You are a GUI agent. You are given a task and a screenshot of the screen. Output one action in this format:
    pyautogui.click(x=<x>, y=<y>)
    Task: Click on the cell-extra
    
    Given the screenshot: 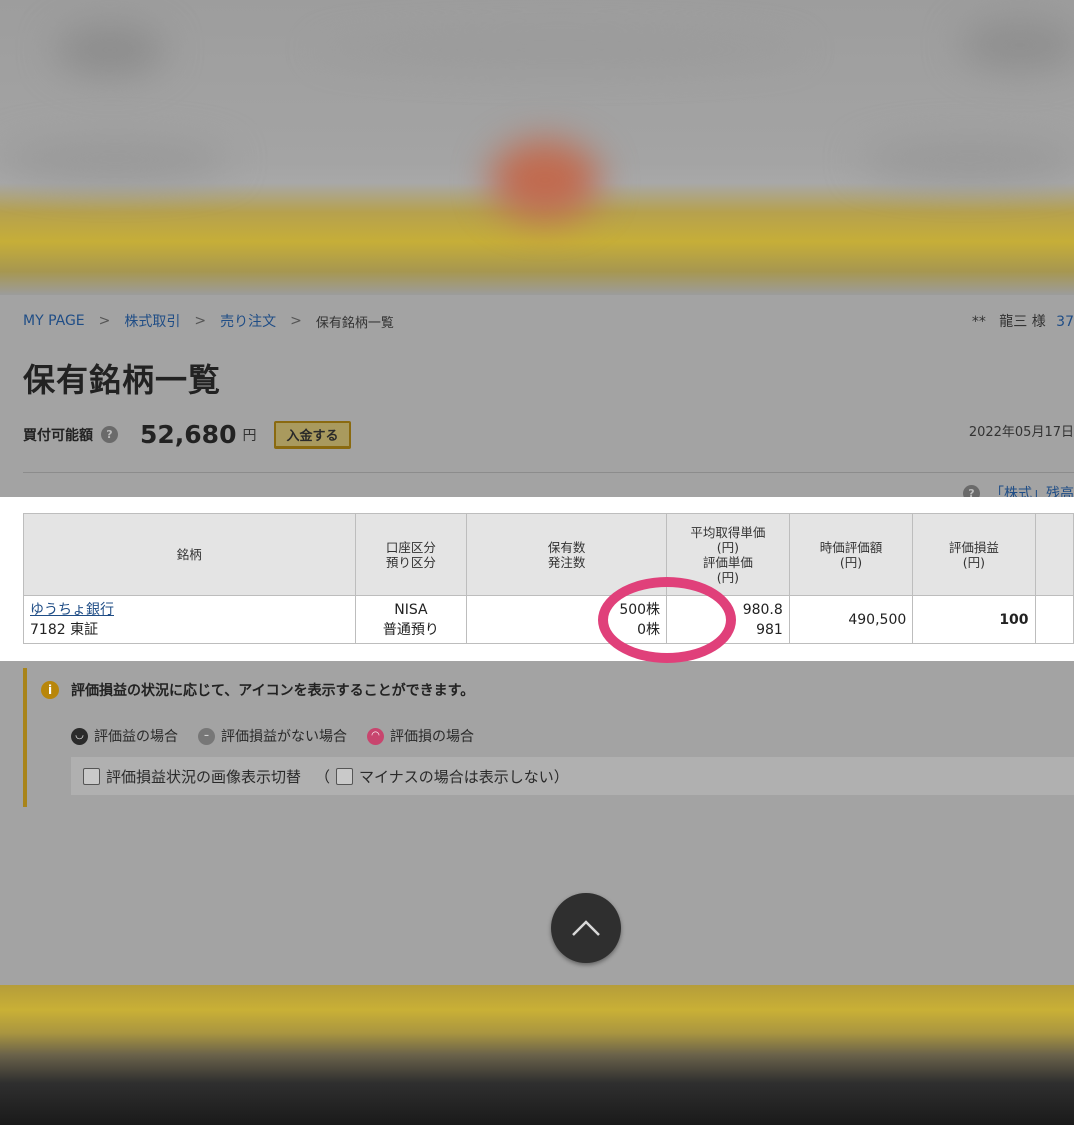 What is the action you would take?
    pyautogui.click(x=1054, y=619)
    